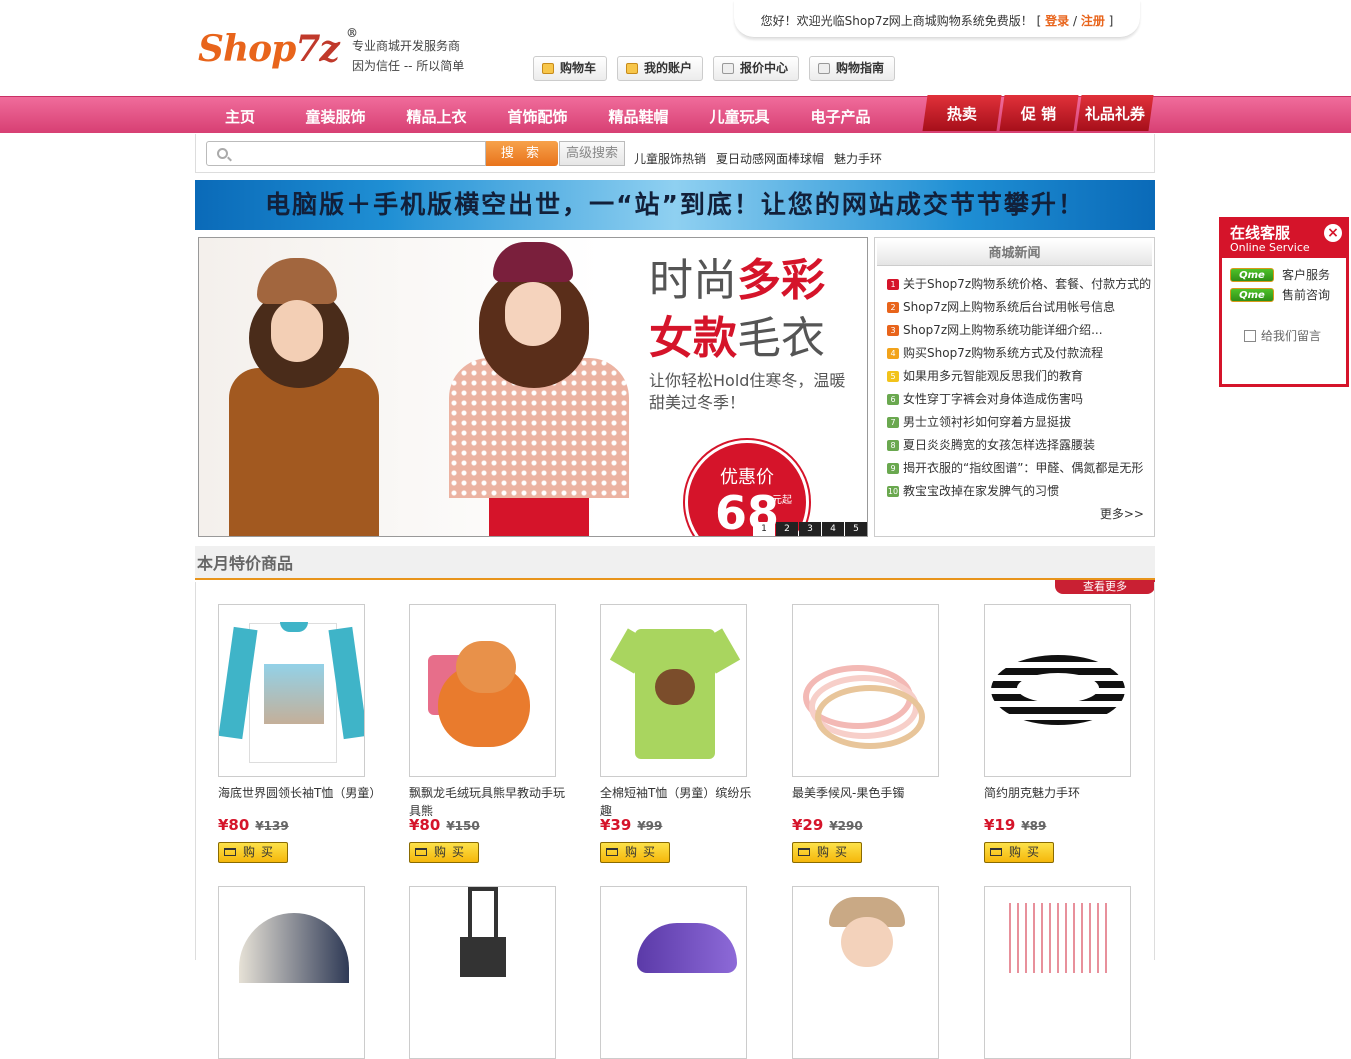  What do you see at coordinates (764, 529) in the screenshot?
I see `slider-dot: 1` at bounding box center [764, 529].